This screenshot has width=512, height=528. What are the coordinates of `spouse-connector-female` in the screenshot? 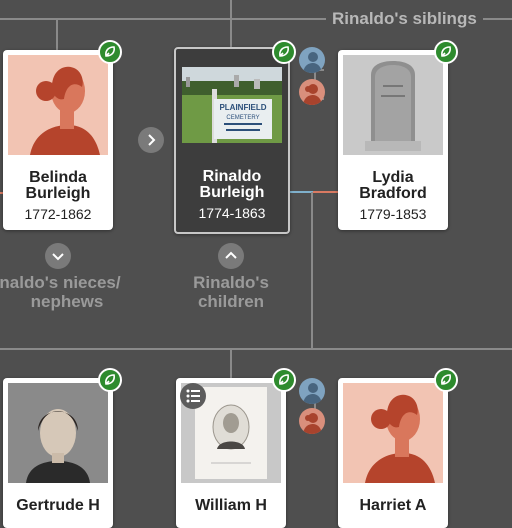 It's located at (325, 192).